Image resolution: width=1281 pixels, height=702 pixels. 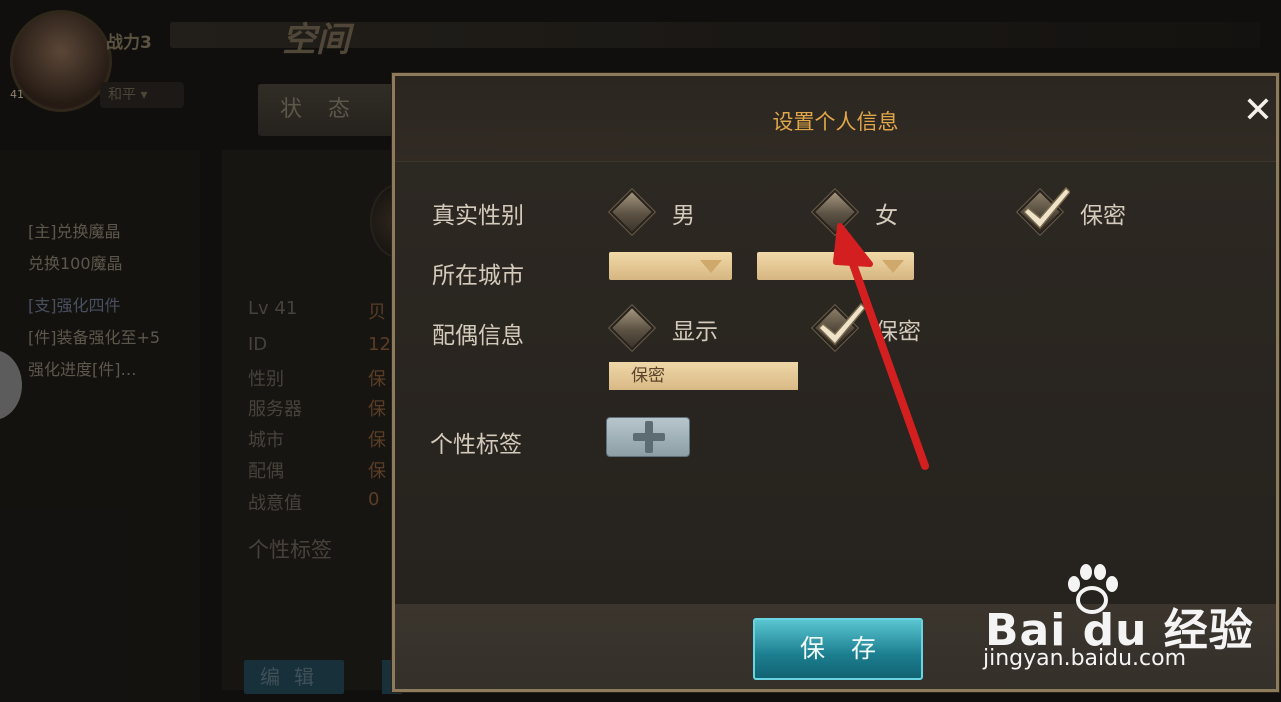 I want to click on gender-option-secret: 保密, so click(x=1083, y=210).